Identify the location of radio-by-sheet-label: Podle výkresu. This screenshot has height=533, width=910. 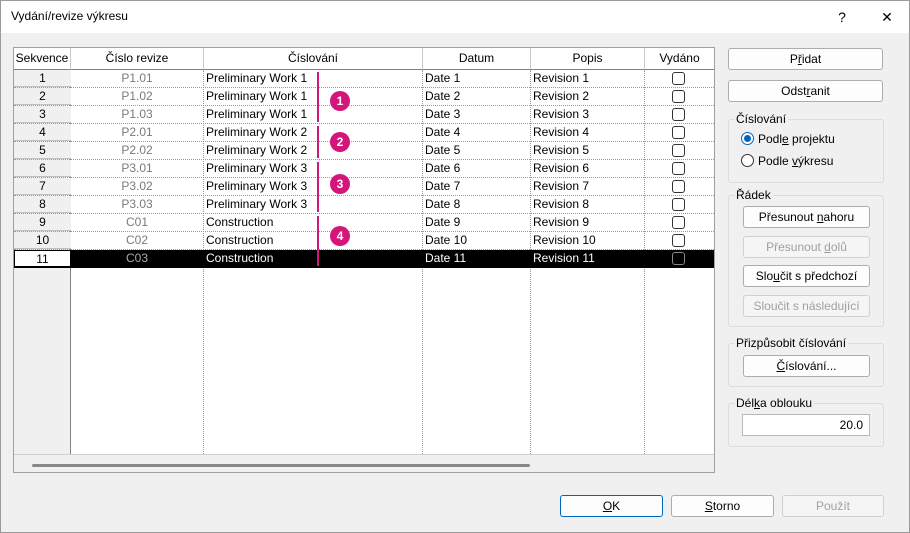
(795, 161).